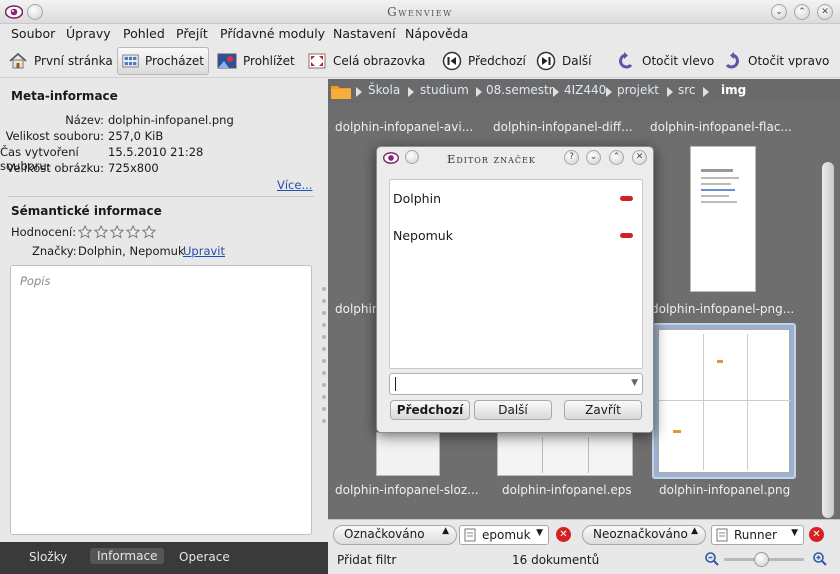 The image size is (840, 574). What do you see at coordinates (603, 410) in the screenshot?
I see `close-button: Zavřít` at bounding box center [603, 410].